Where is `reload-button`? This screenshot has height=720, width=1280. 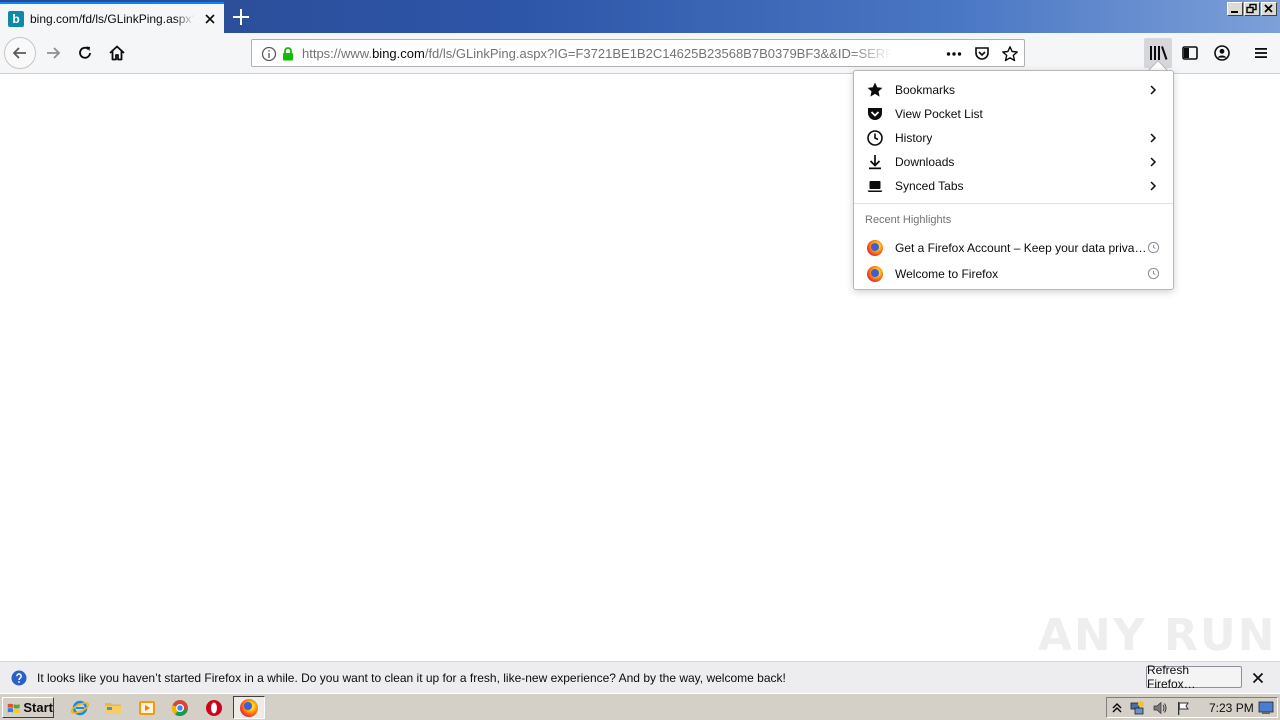 reload-button is located at coordinates (85, 53).